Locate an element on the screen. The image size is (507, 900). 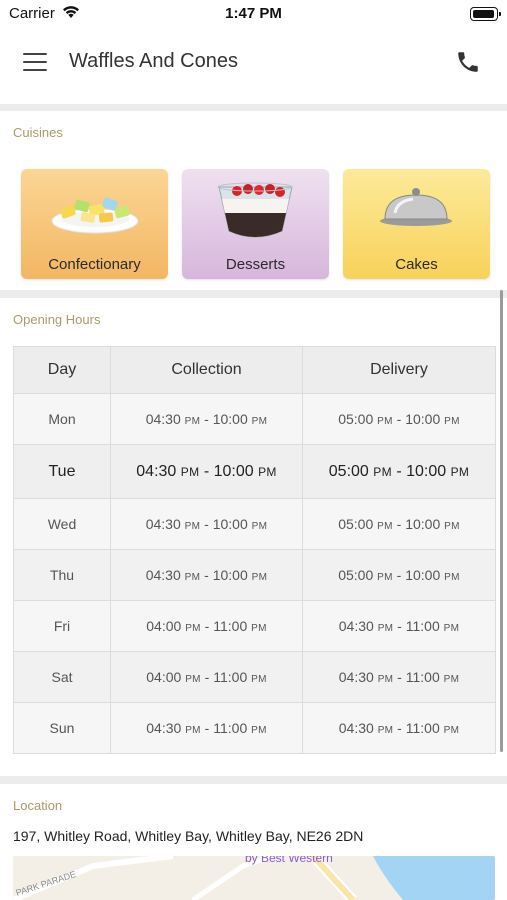
table-header-row: Day Collection Delivery is located at coordinates (254, 370).